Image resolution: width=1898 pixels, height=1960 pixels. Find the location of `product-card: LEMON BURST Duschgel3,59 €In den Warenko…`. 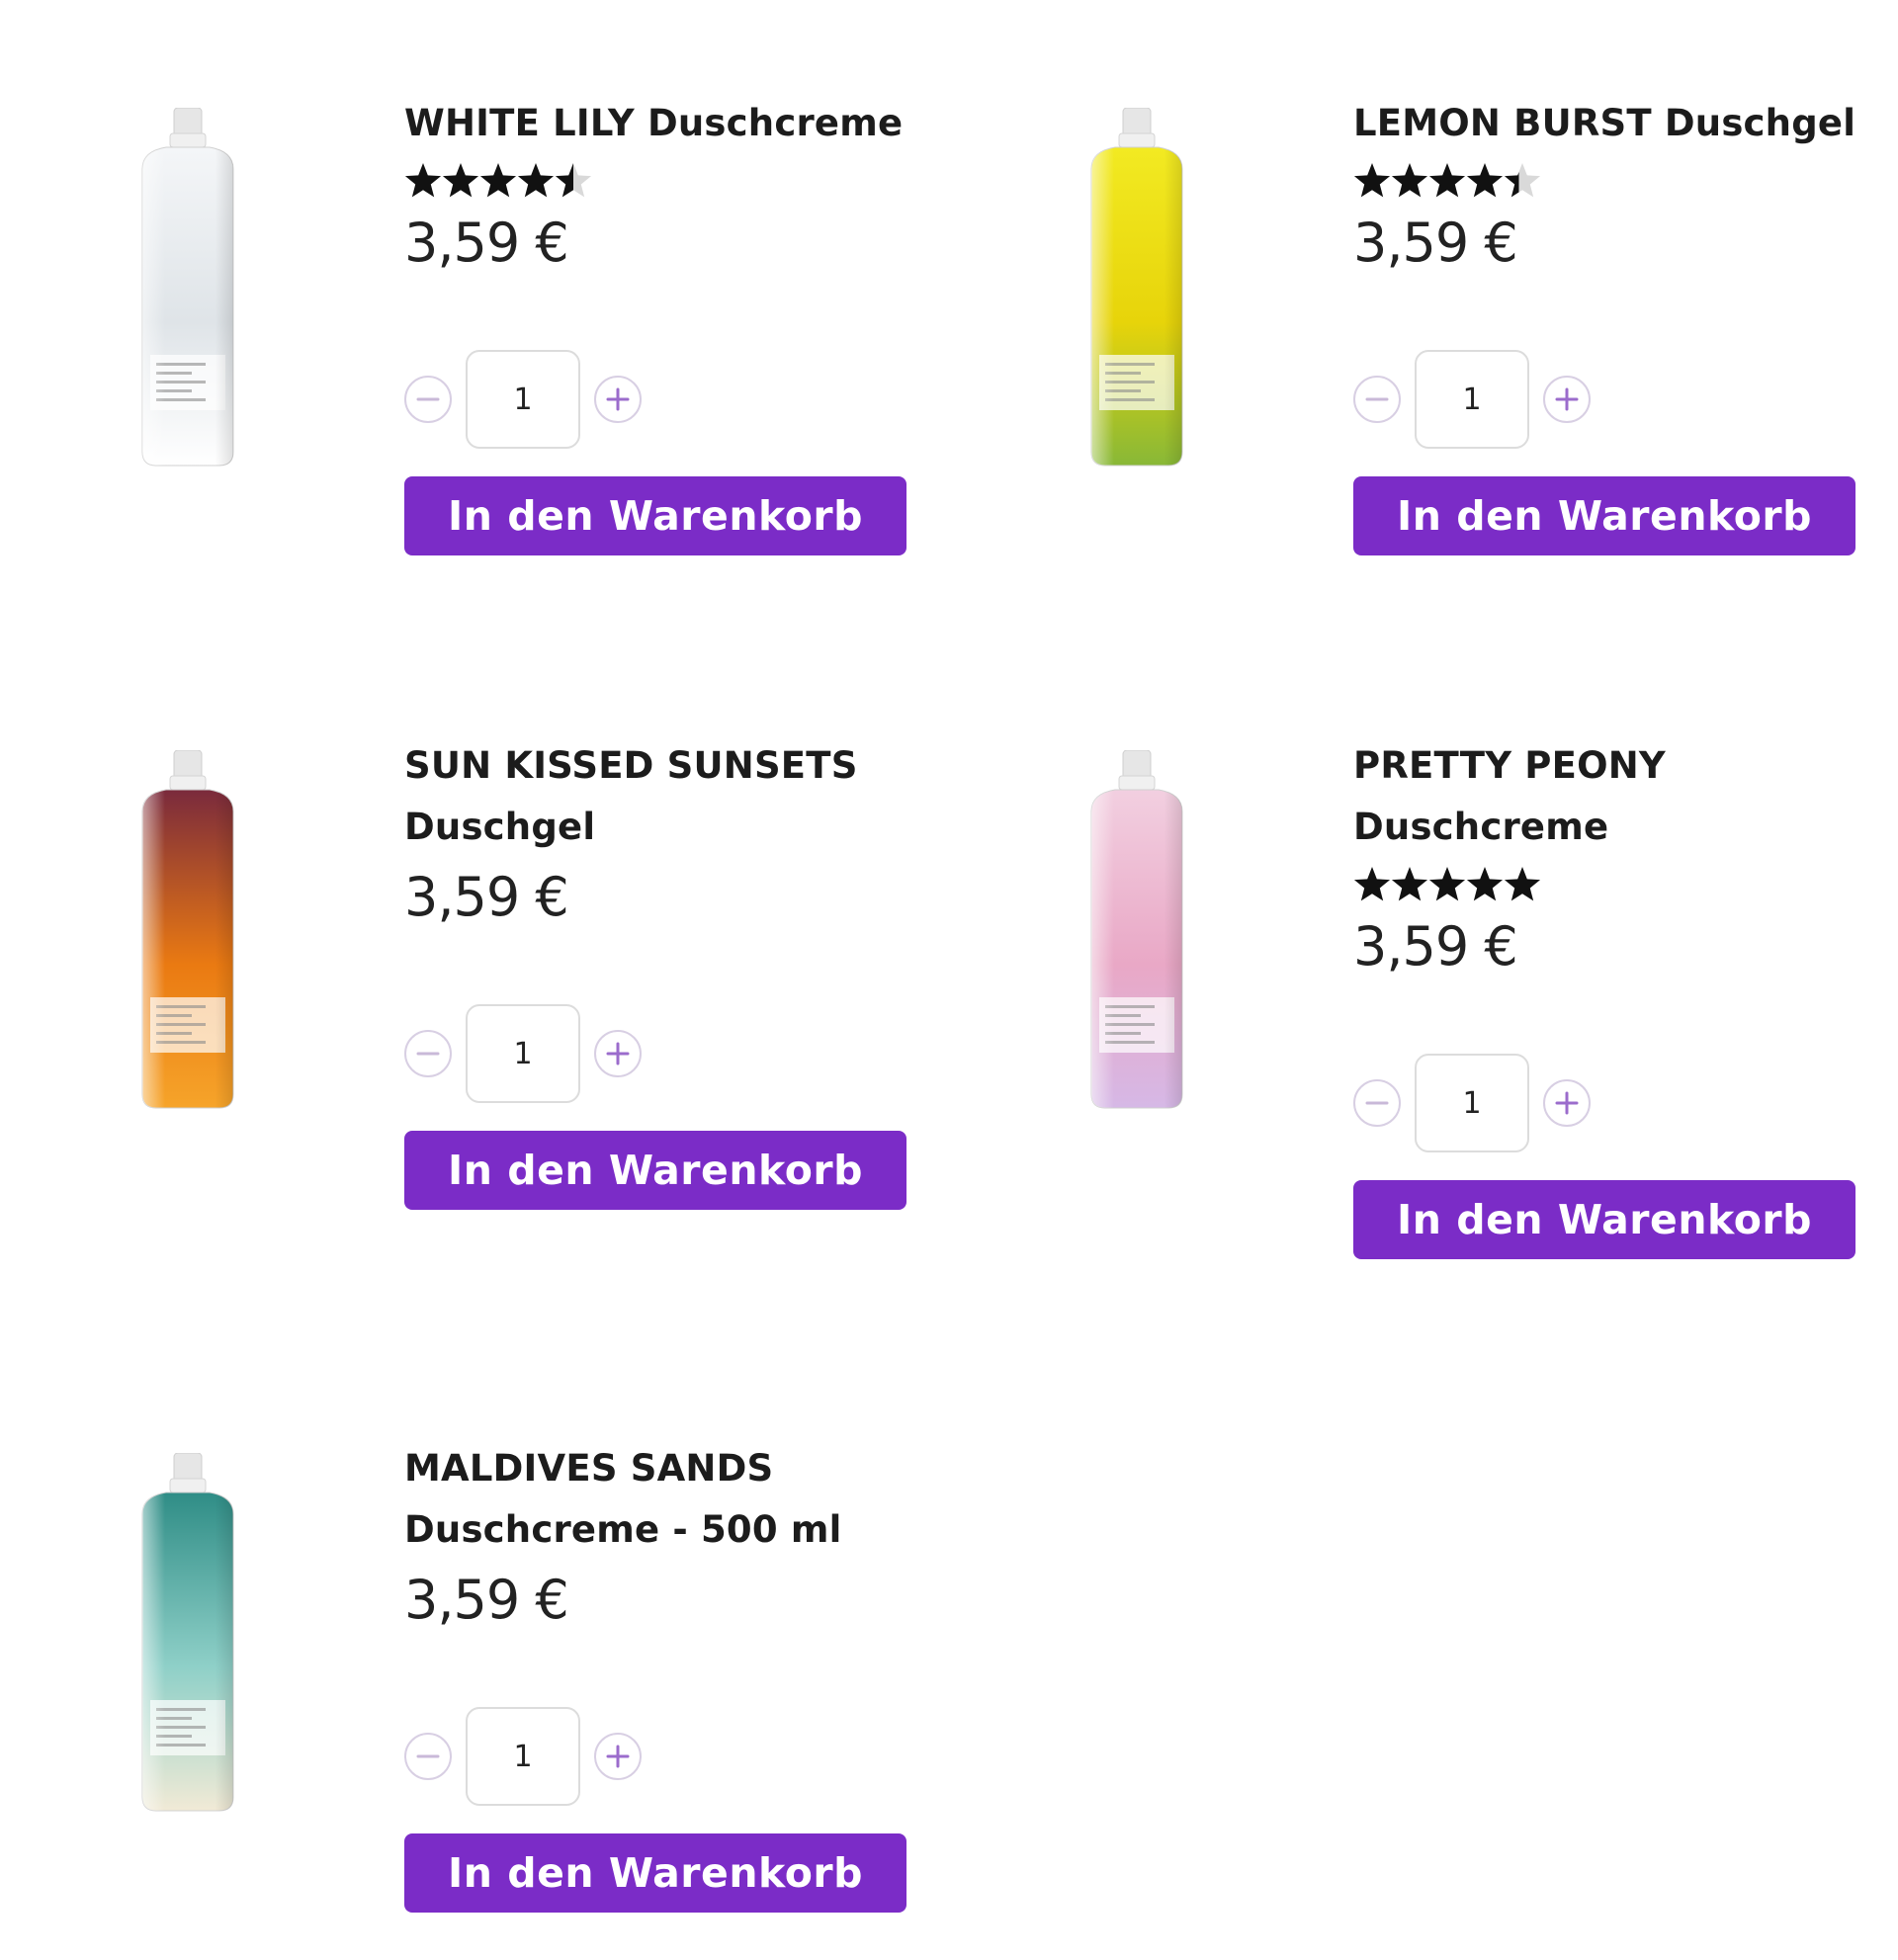

product-card: LEMON BURST Duschgel3,59 €In den Warenko… is located at coordinates (1408, 321).